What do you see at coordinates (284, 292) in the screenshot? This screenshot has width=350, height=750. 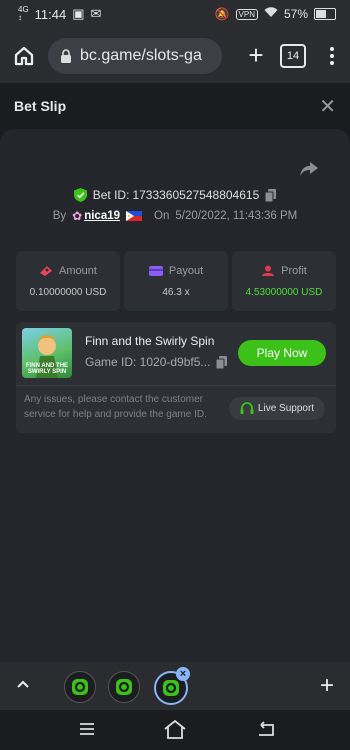 I see `profit-value: 4.53000000 USD` at bounding box center [284, 292].